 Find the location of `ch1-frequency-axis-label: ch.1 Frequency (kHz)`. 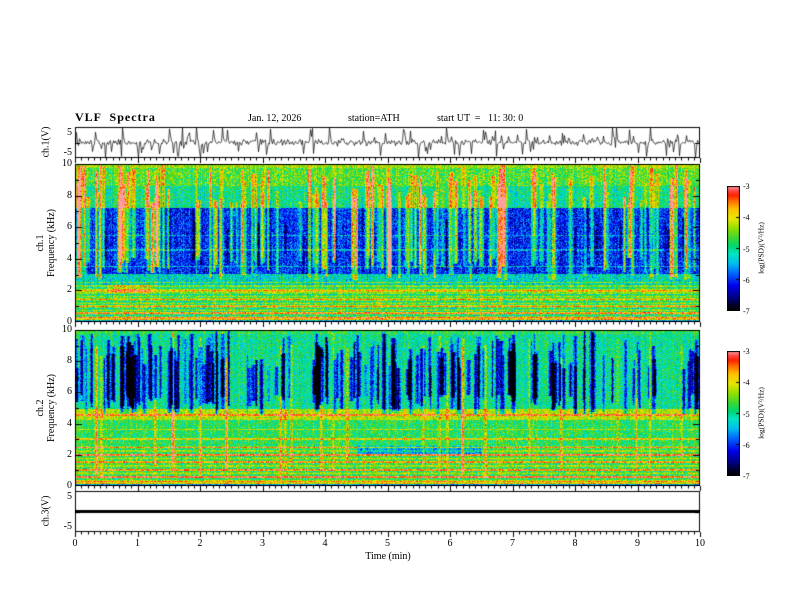

ch1-frequency-axis-label: ch.1 Frequency (kHz) is located at coordinates (46, 243).